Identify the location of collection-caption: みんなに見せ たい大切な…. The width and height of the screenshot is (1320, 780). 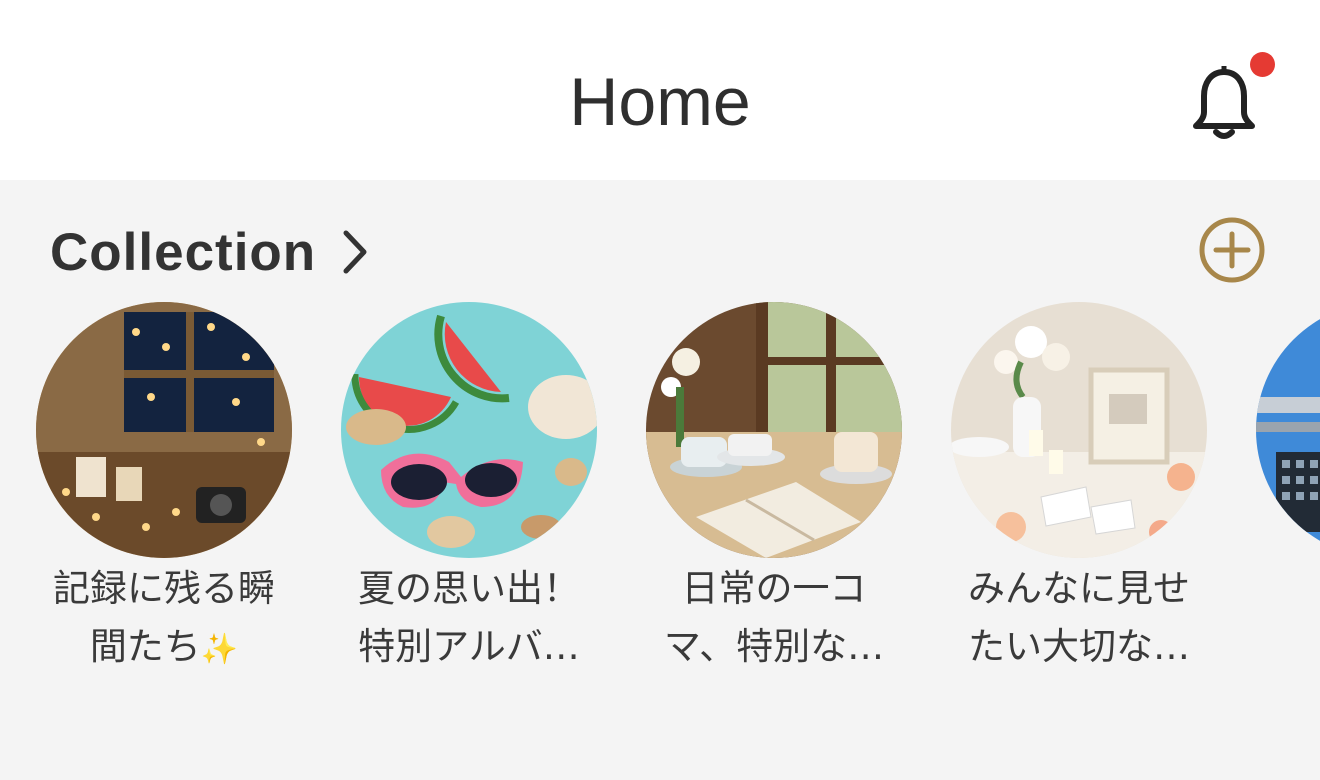
(1079, 617).